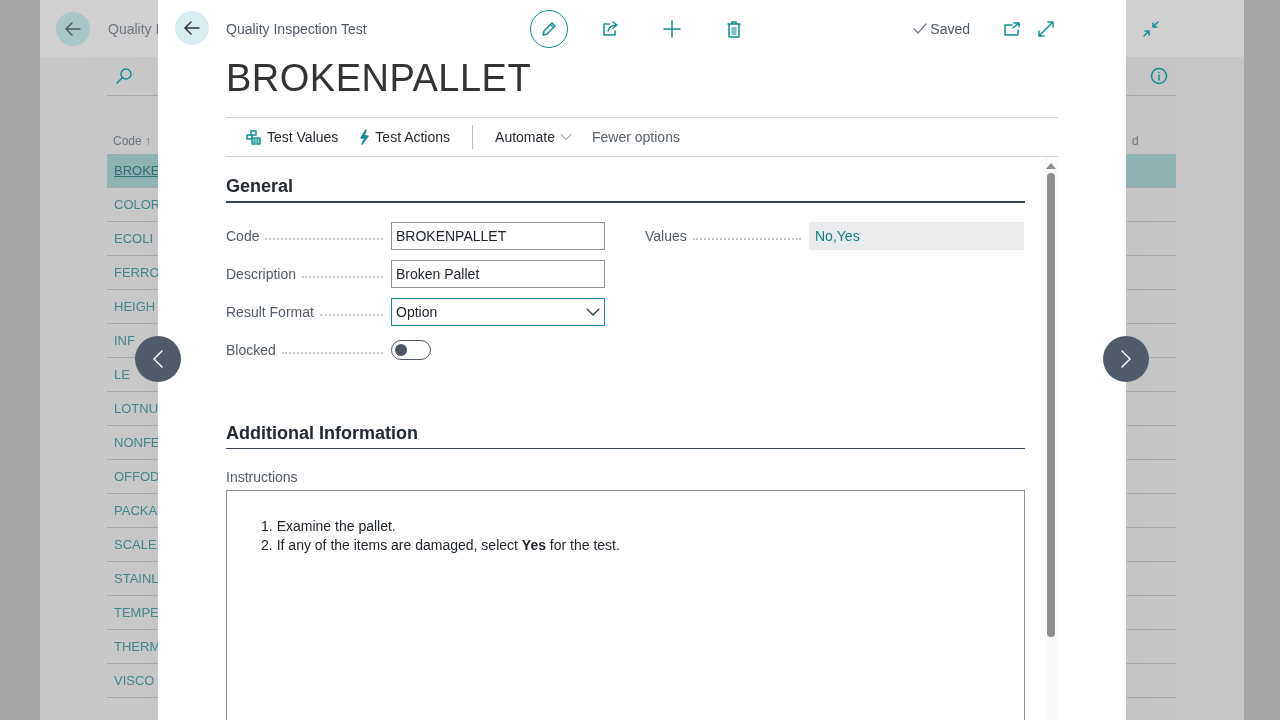  I want to click on blocks-icon, so click(254, 137).